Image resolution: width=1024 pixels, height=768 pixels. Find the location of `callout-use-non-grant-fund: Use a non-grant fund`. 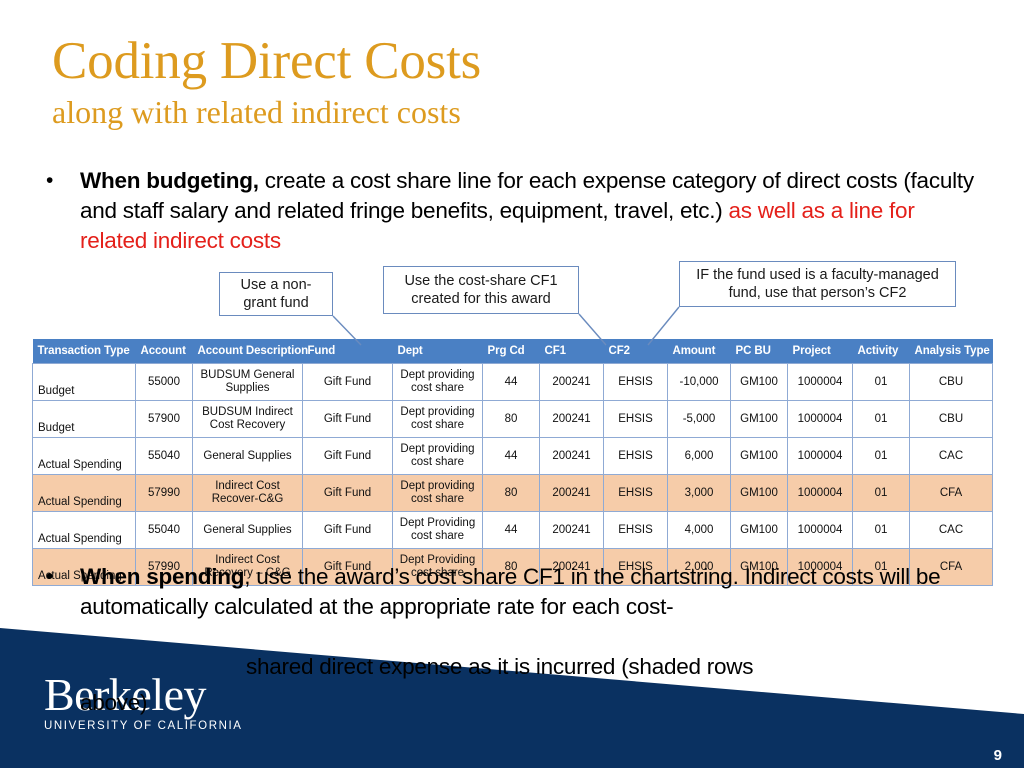

callout-use-non-grant-fund: Use a non-grant fund is located at coordinates (276, 294).